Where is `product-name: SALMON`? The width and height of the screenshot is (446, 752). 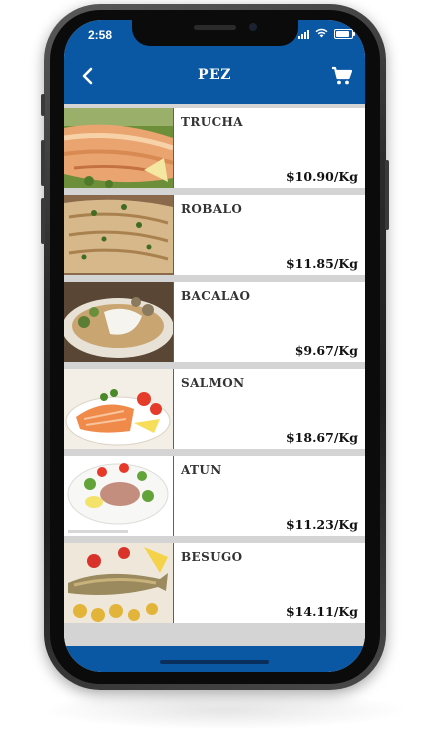
product-name: SALMON is located at coordinates (213, 383).